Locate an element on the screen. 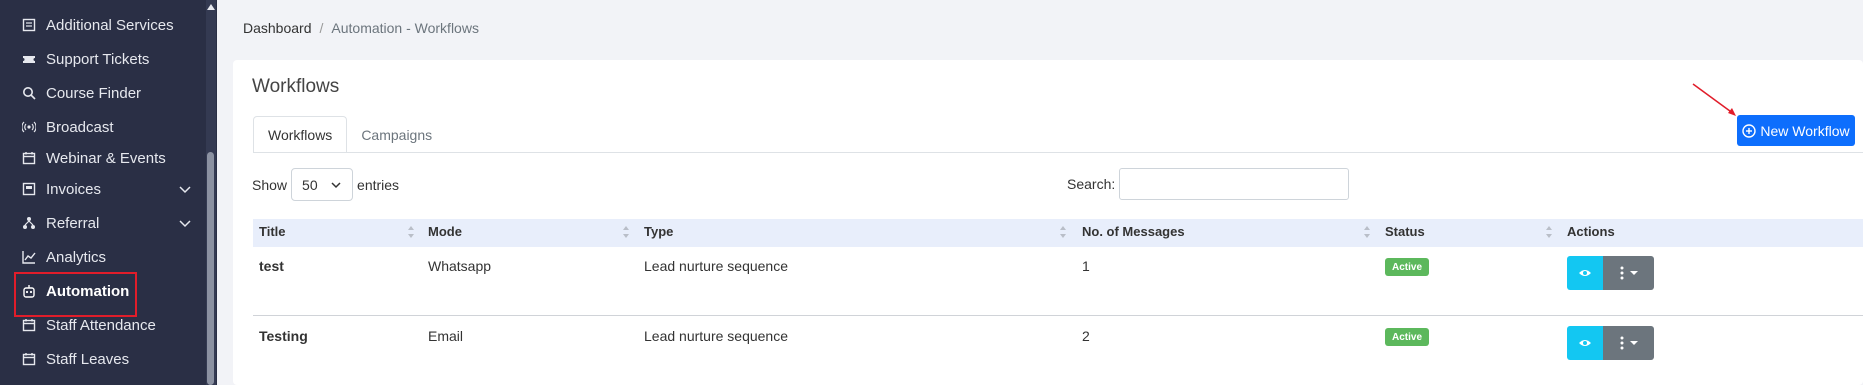 Image resolution: width=1863 pixels, height=385 pixels. search-label: Search: is located at coordinates (1091, 184).